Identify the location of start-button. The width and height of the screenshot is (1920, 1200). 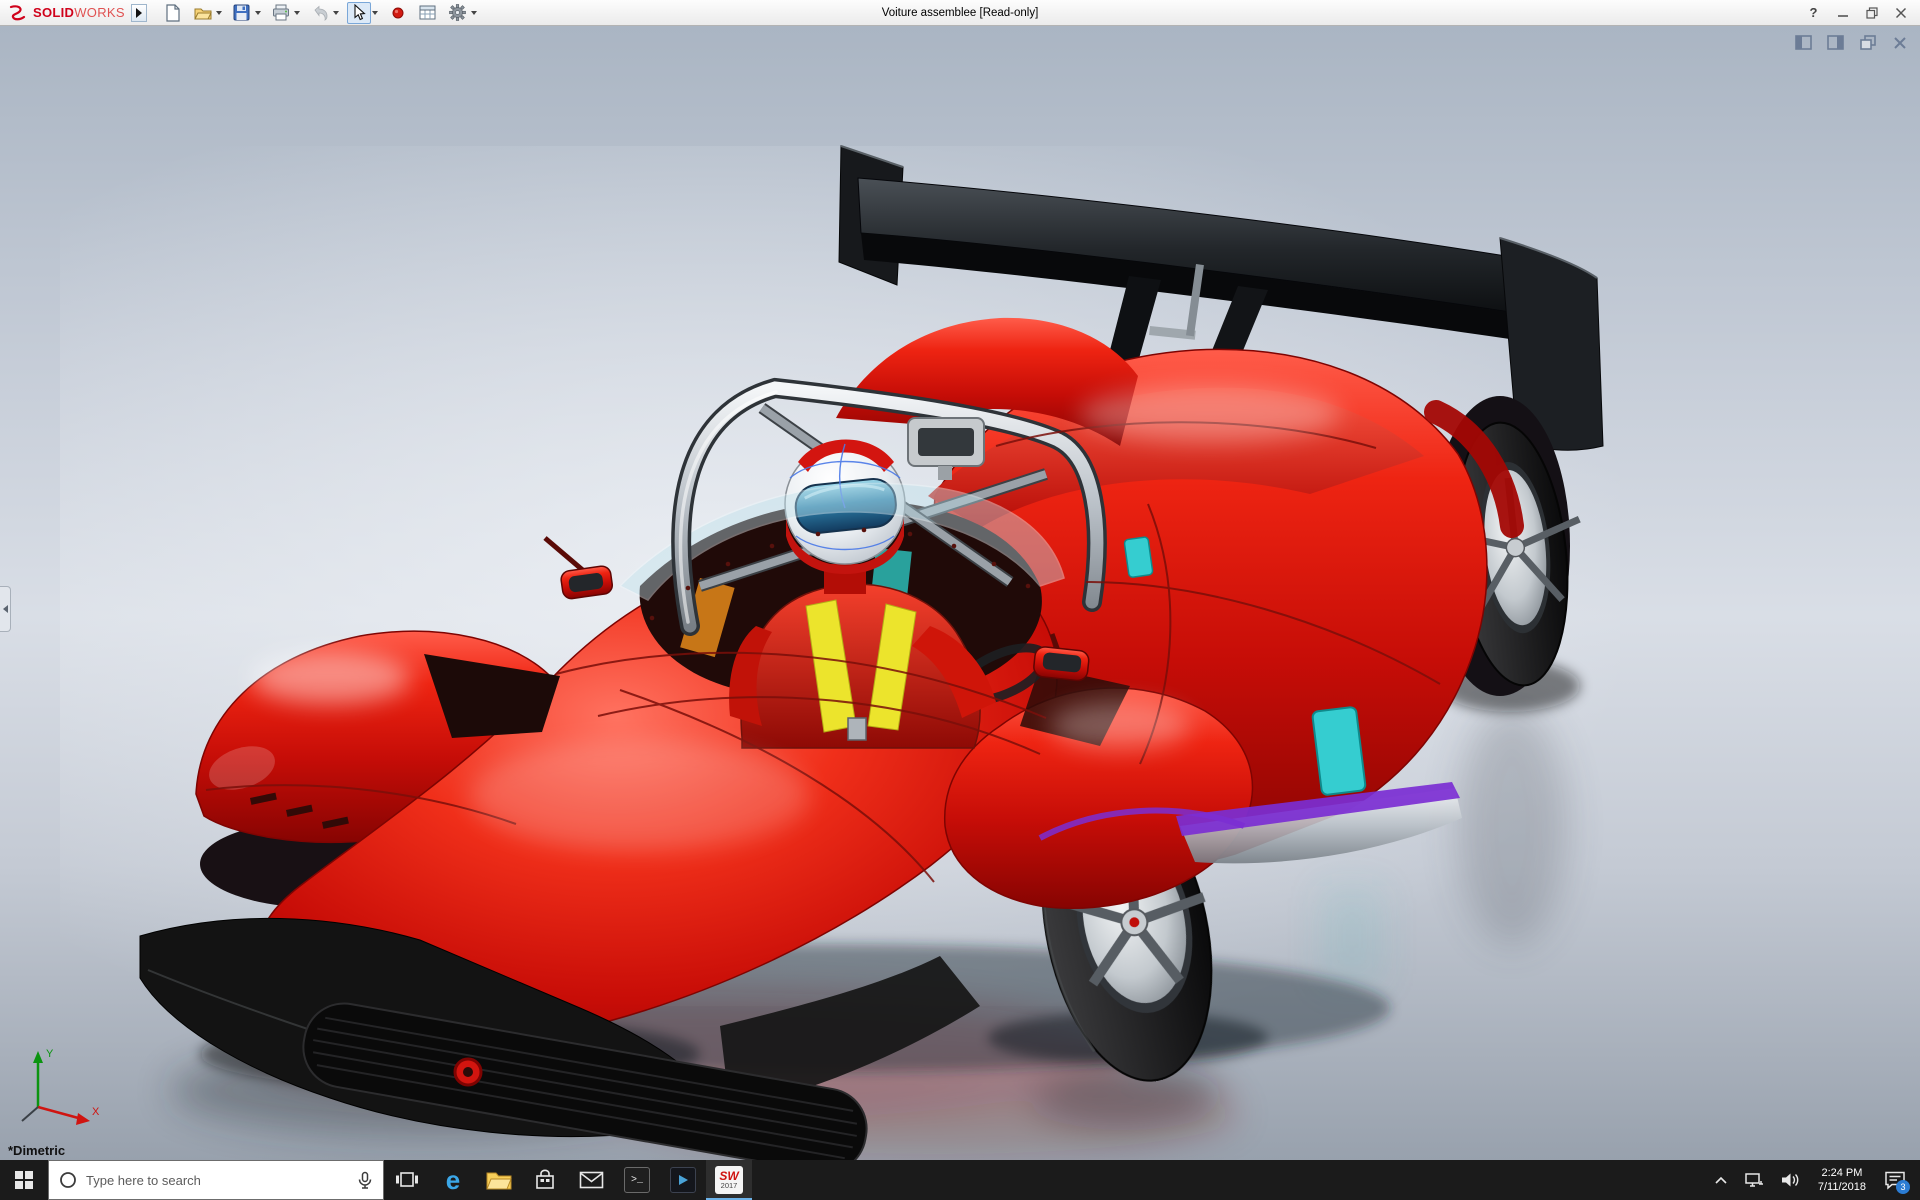
(24, 1180).